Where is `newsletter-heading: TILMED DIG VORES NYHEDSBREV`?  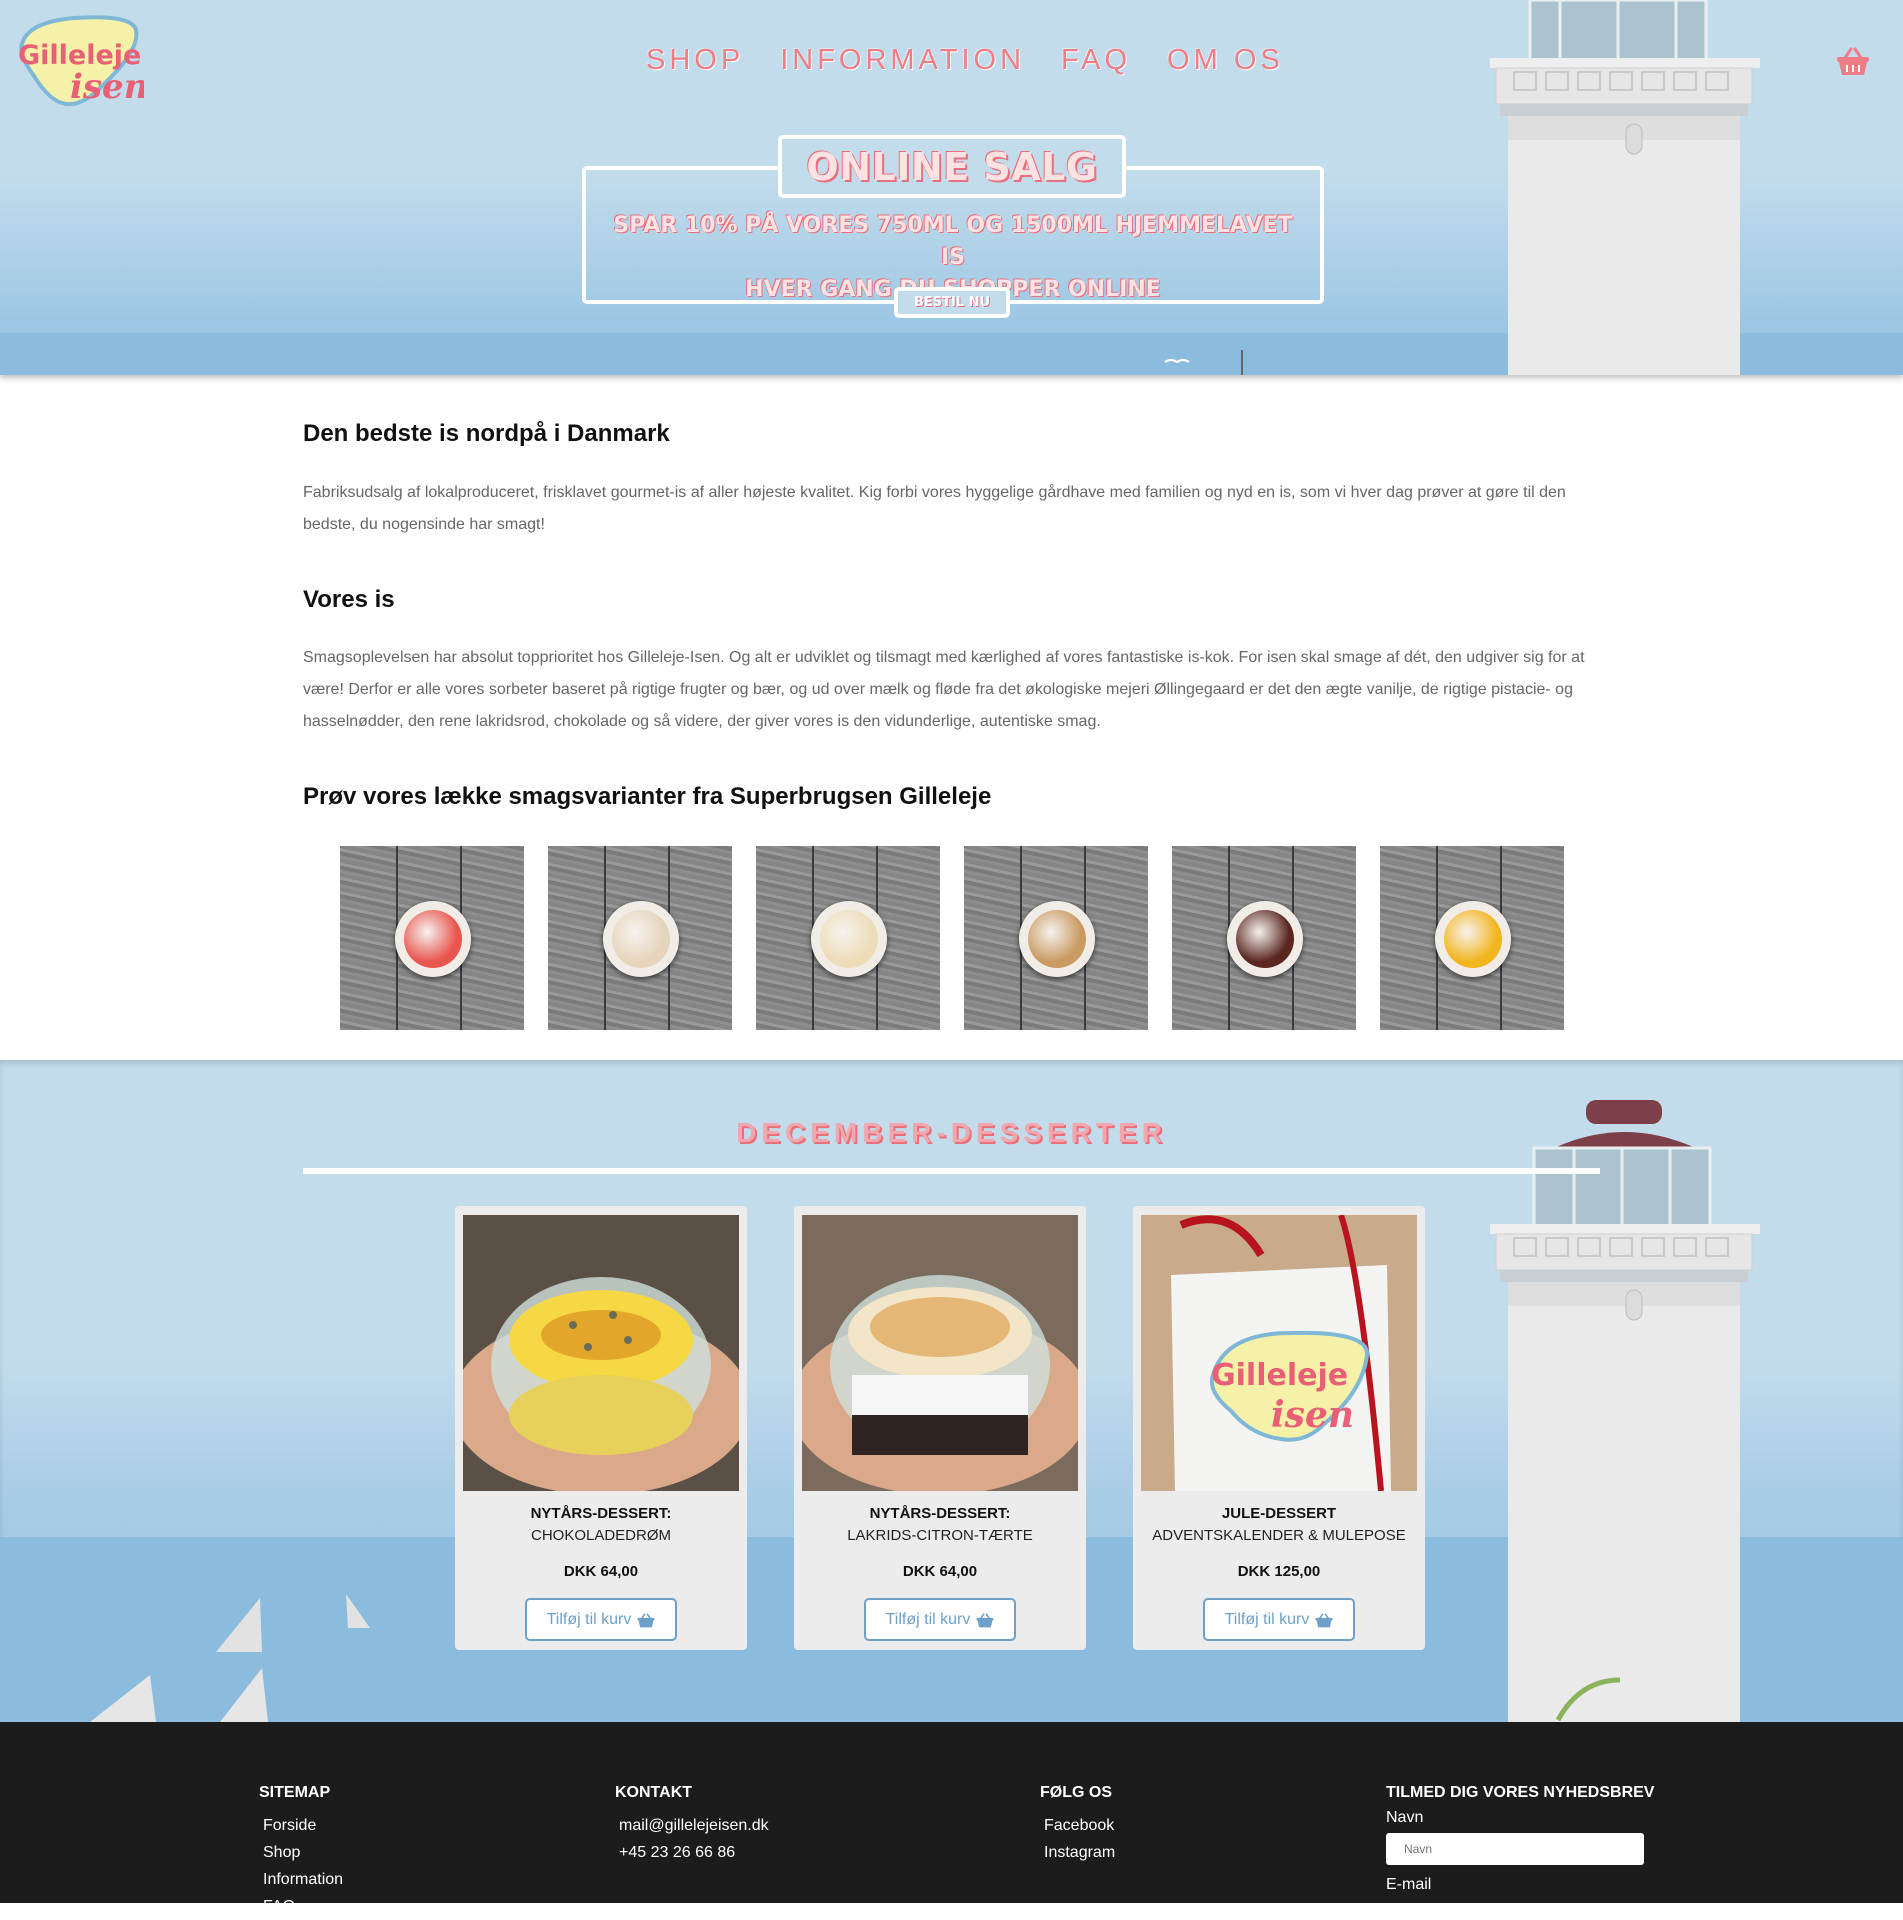
newsletter-heading: TILMED DIG VORES NYHEDSBREV is located at coordinates (1520, 1792).